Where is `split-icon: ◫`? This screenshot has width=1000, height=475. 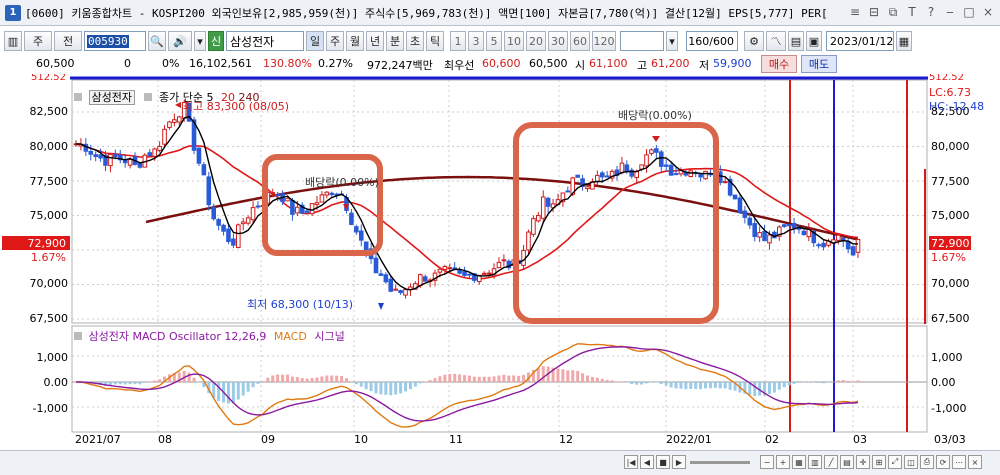
split-icon: ◫ is located at coordinates (911, 462).